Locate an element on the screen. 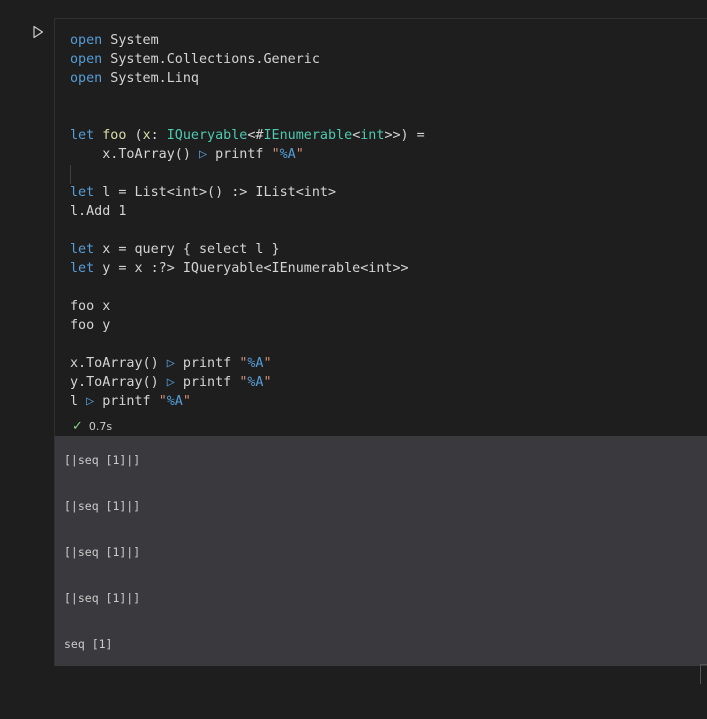 The height and width of the screenshot is (719, 707). code-token: x = query { select l } is located at coordinates (187, 249).